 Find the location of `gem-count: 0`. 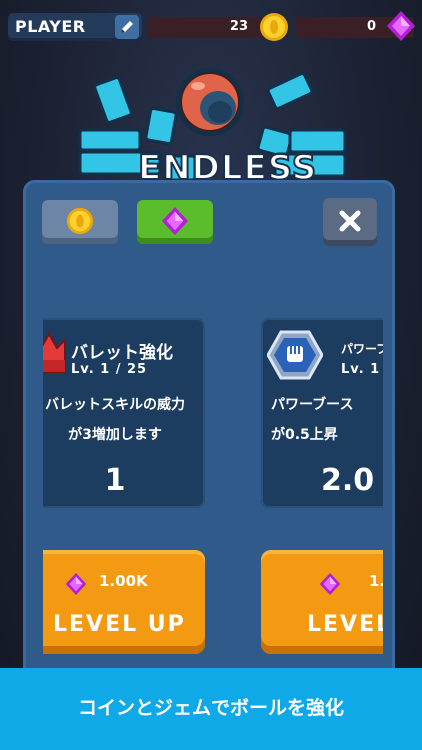

gem-count: 0 is located at coordinates (371, 26).